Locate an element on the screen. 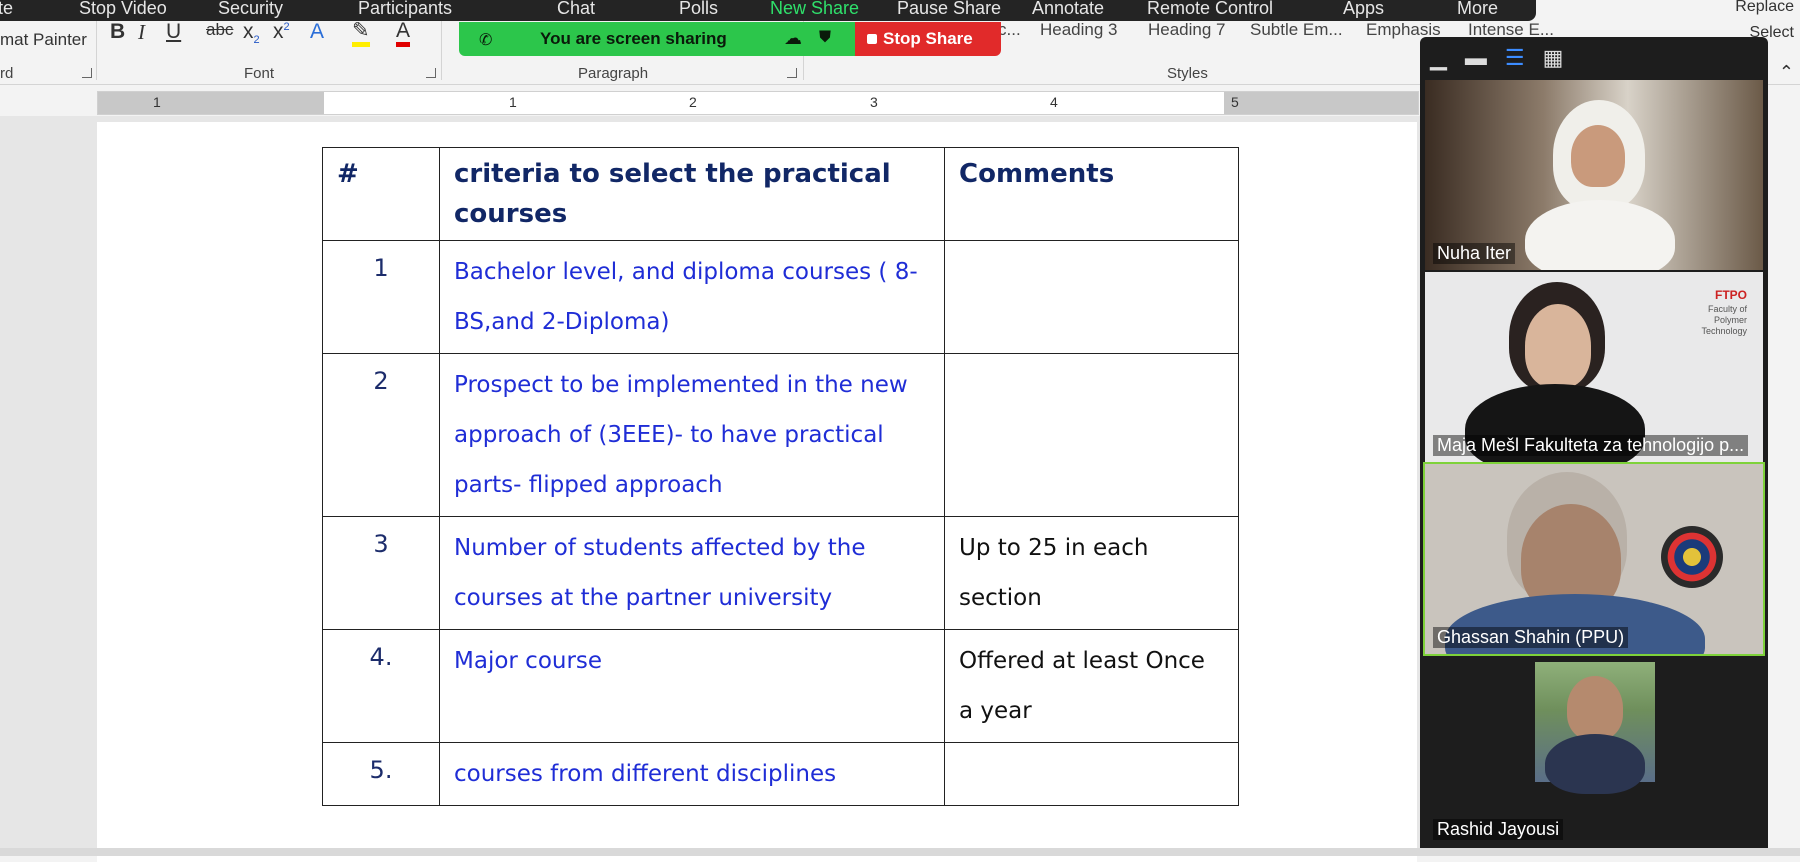 The height and width of the screenshot is (862, 1800). paragraph-group-label: Paragraph is located at coordinates (613, 73).